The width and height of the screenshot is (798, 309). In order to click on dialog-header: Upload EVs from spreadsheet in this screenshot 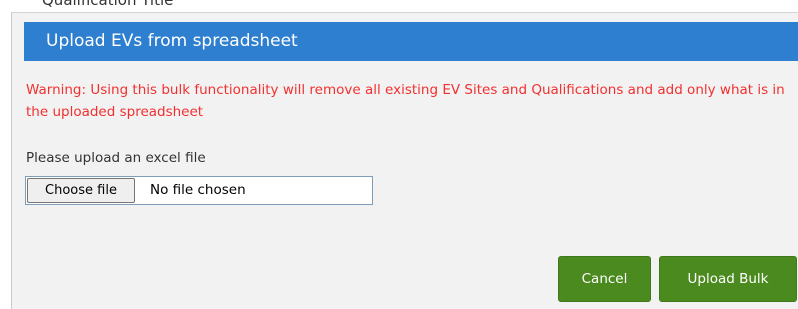, I will do `click(411, 41)`.